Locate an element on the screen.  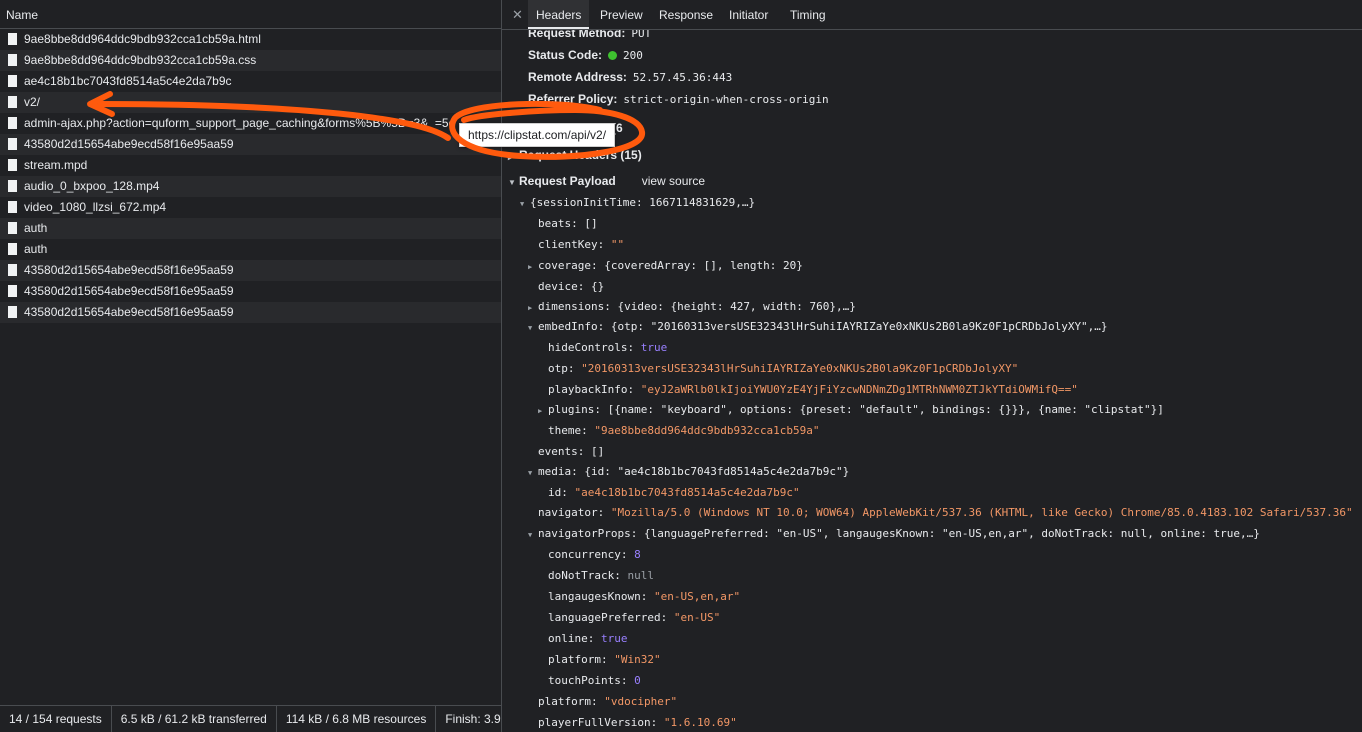
payload-clientkey: clientKey: "" is located at coordinates (581, 244).